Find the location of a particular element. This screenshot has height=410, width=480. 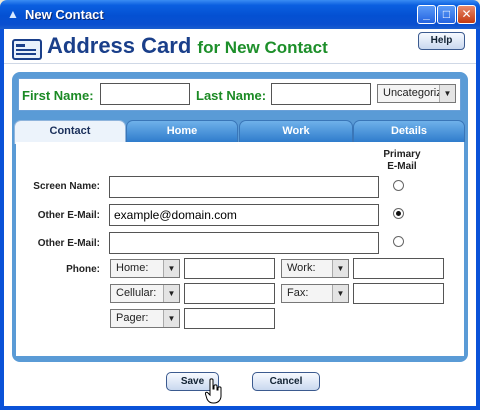

phone-input-pager is located at coordinates (229, 318).